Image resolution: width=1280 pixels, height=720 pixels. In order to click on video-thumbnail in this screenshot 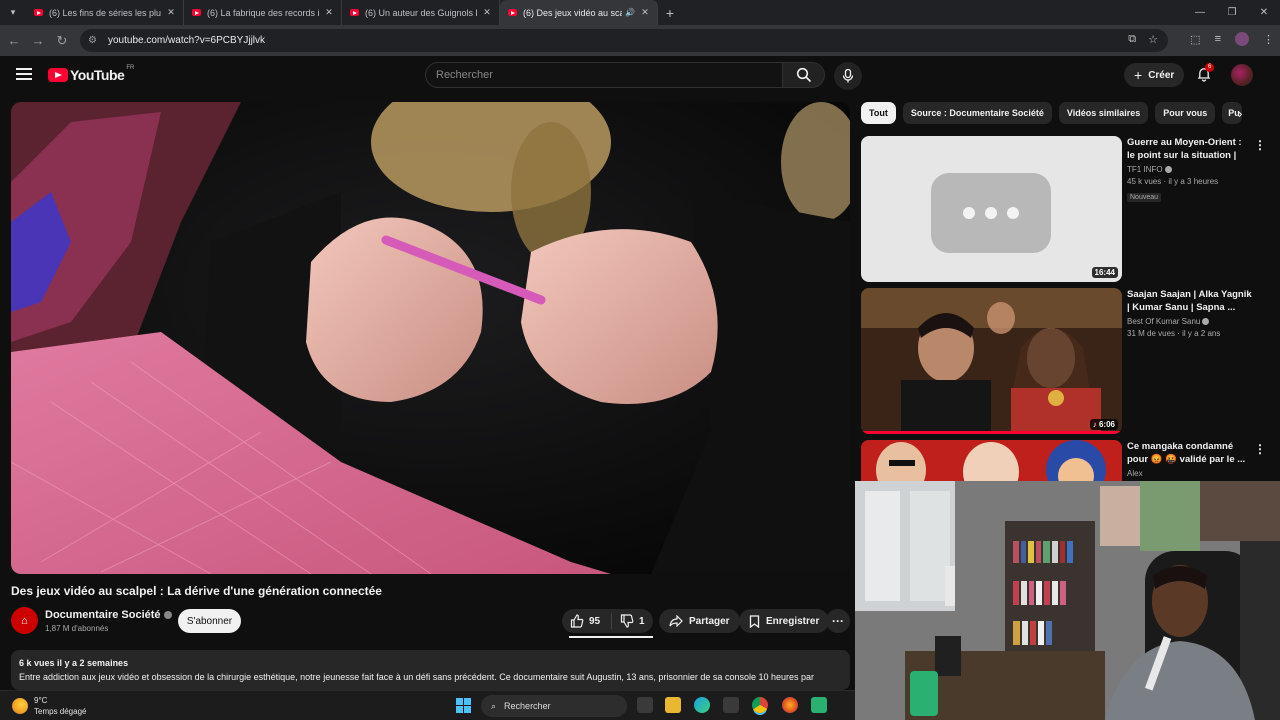, I will do `click(991, 460)`.